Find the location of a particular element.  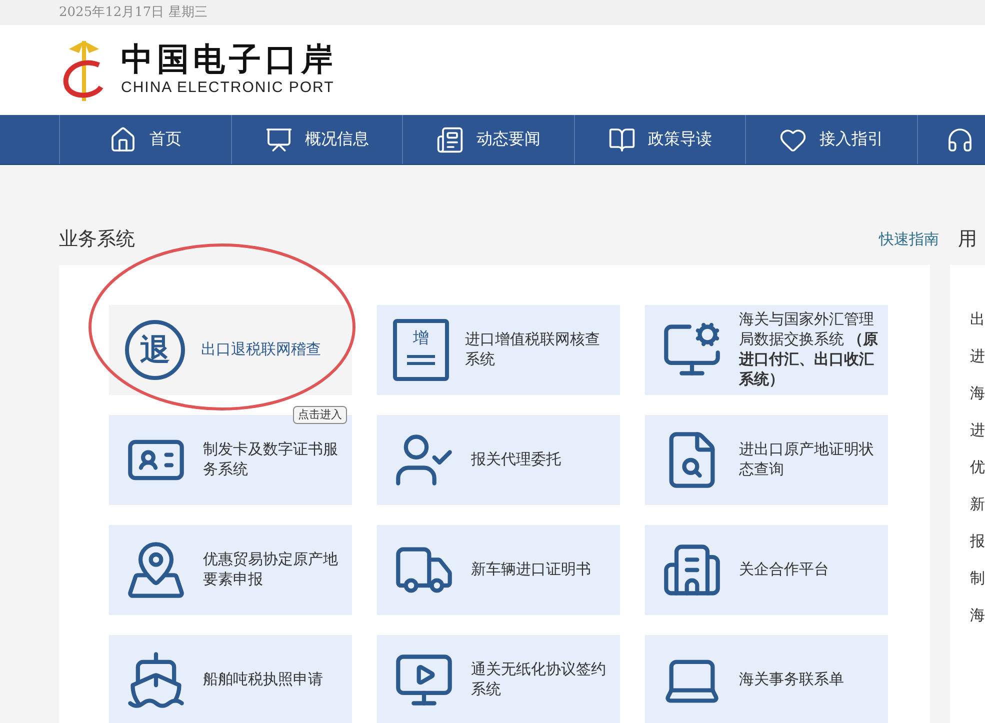

system-tile: 通关无纸化协议签约系统 is located at coordinates (498, 679).